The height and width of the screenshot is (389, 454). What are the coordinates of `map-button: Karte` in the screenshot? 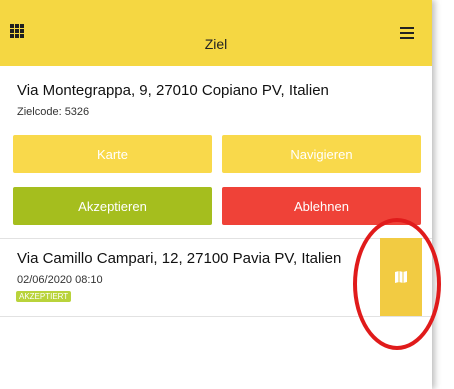 It's located at (112, 154).